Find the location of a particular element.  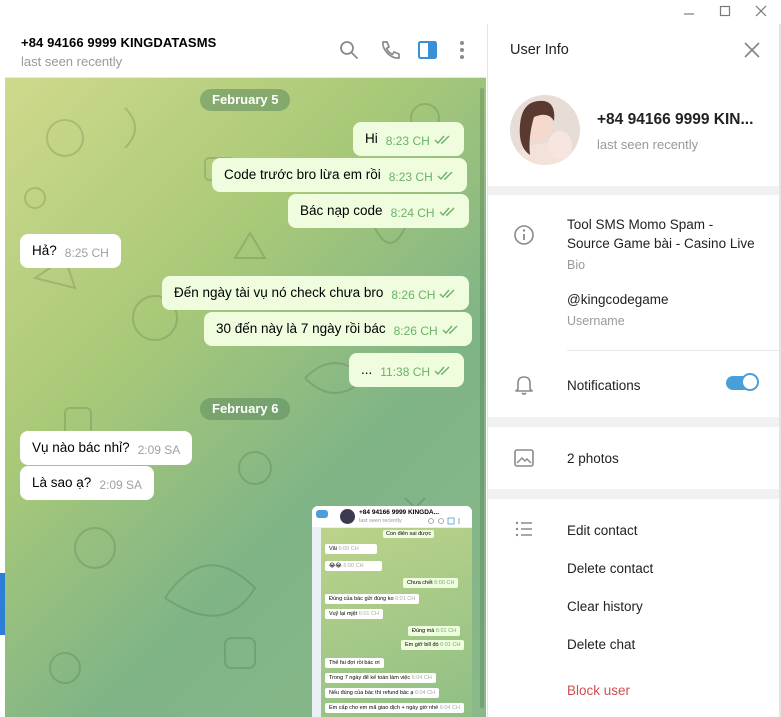

message-bubble: Là sao ạ? 2:09 SA is located at coordinates (87, 483).